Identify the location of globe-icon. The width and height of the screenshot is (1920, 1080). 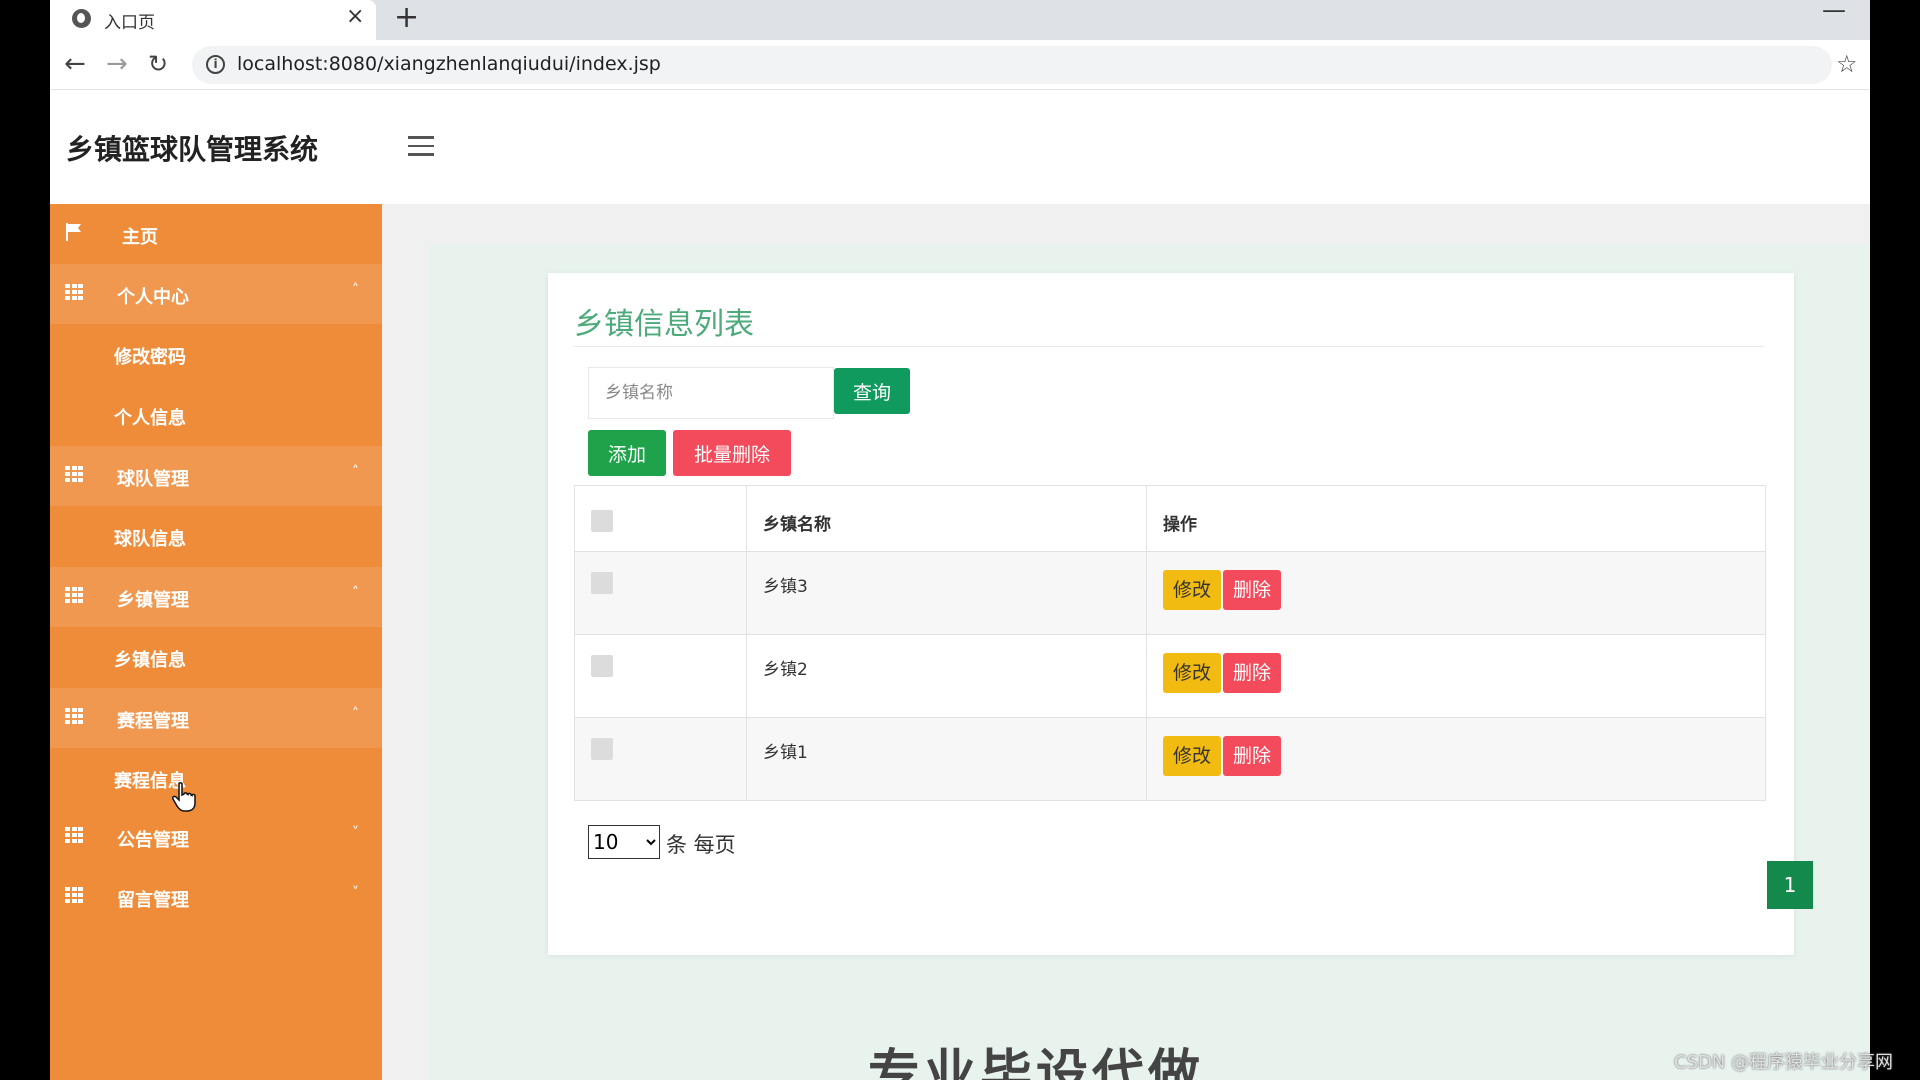
(81, 18).